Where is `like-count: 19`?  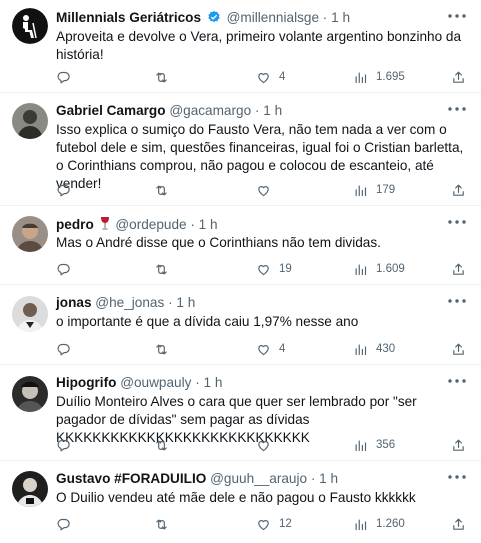 like-count: 19 is located at coordinates (285, 269).